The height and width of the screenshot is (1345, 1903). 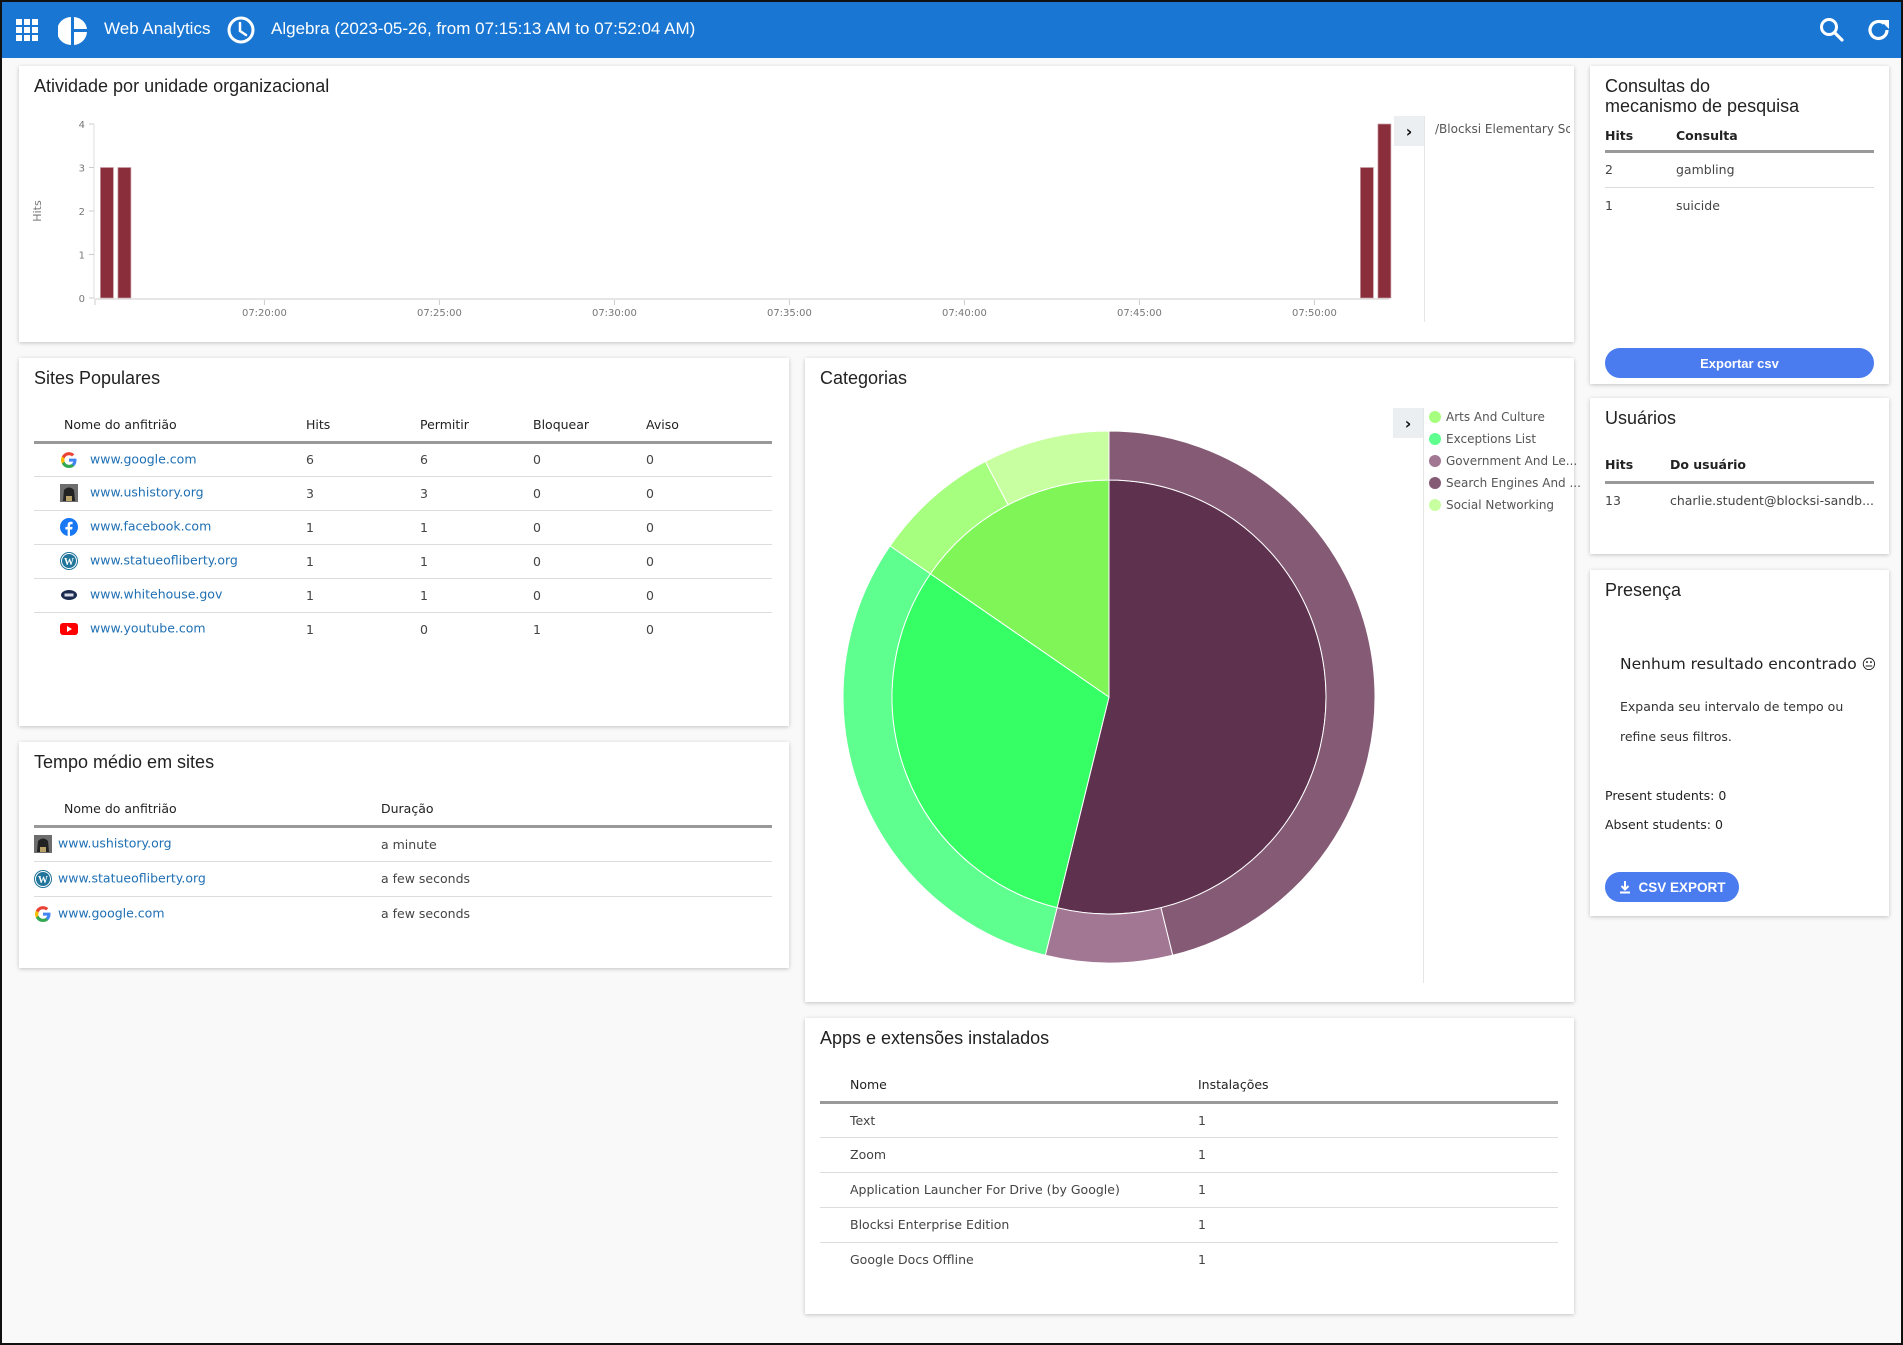 What do you see at coordinates (1832, 30) in the screenshot?
I see `search-icon` at bounding box center [1832, 30].